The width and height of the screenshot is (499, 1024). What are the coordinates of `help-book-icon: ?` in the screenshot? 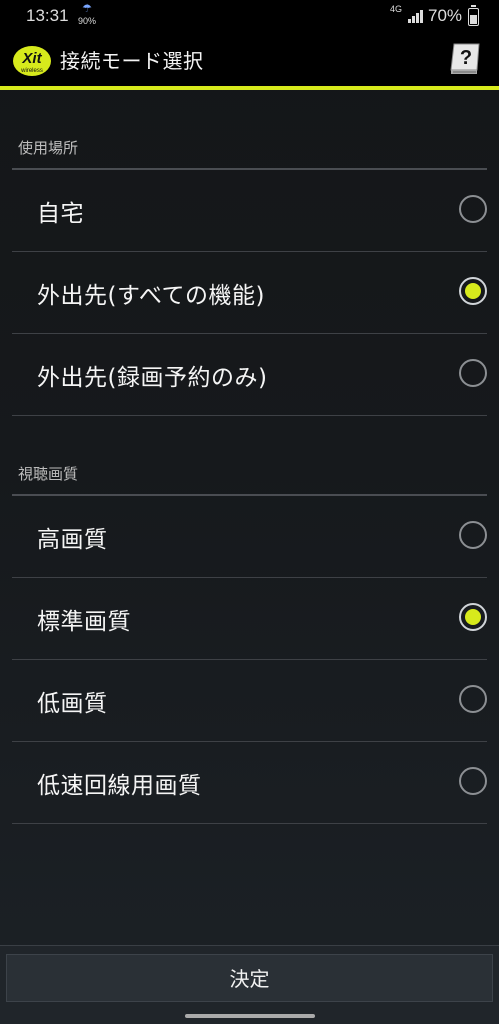 It's located at (465, 58).